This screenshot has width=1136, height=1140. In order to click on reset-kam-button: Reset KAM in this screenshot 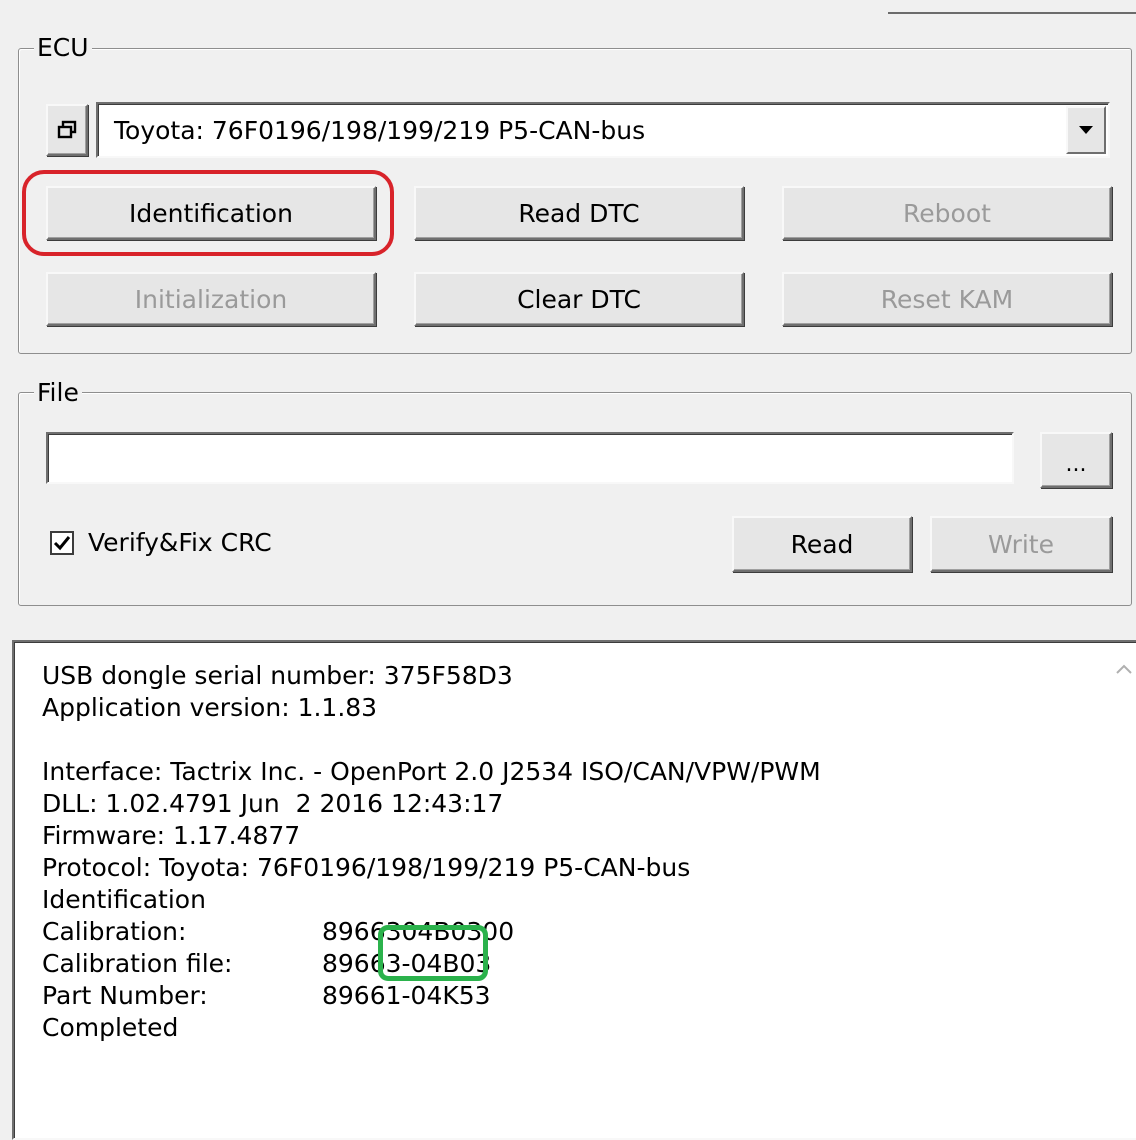, I will do `click(947, 299)`.